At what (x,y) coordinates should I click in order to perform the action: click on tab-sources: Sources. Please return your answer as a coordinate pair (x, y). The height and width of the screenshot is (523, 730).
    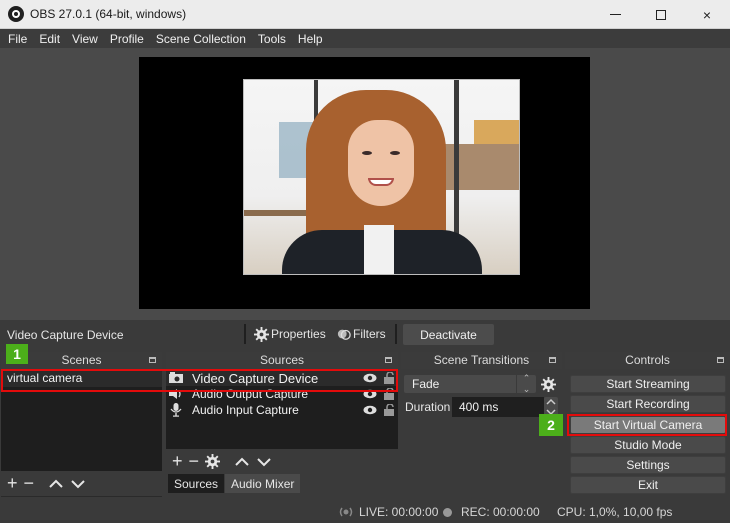
    Looking at the image, I should click on (196, 483).